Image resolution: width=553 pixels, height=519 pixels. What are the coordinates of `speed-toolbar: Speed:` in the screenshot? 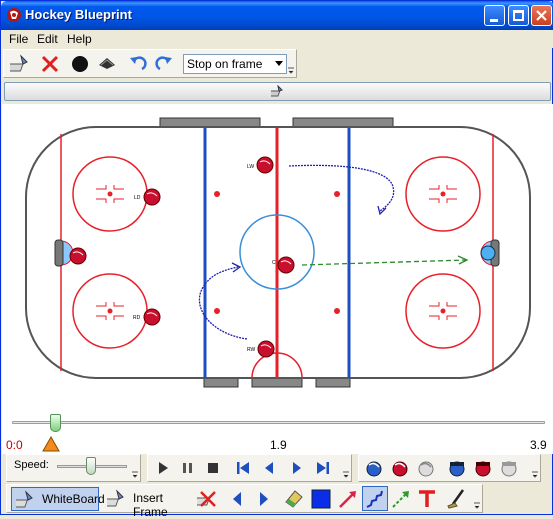 It's located at (73, 468).